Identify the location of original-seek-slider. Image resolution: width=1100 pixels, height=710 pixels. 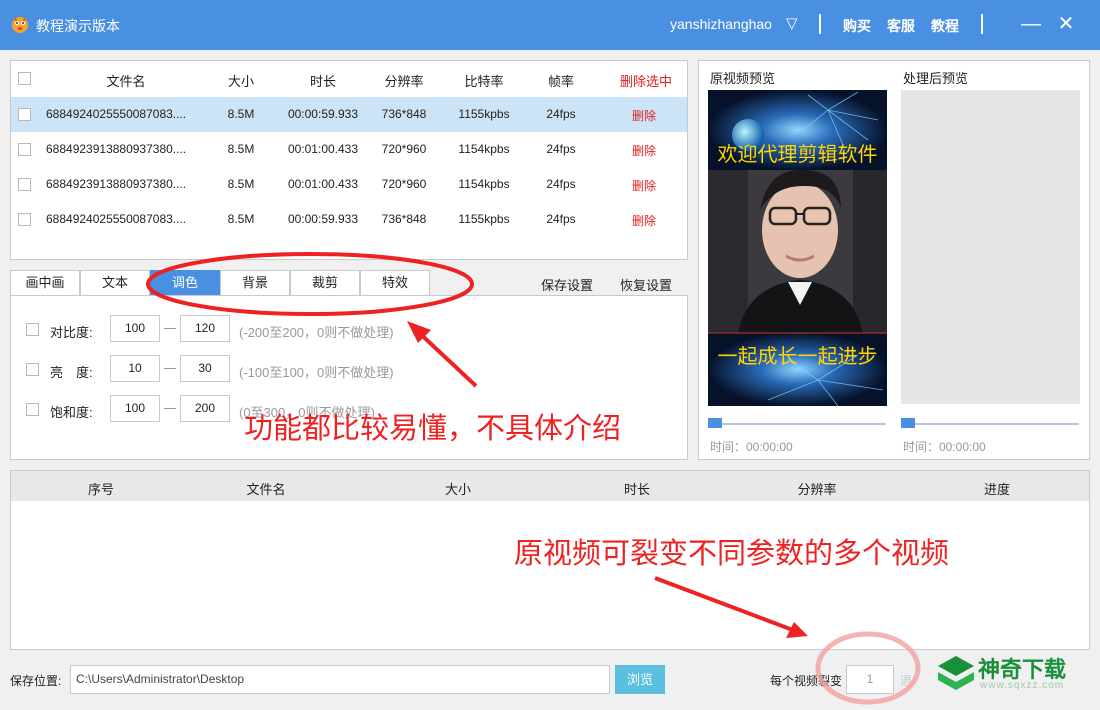
(797, 423).